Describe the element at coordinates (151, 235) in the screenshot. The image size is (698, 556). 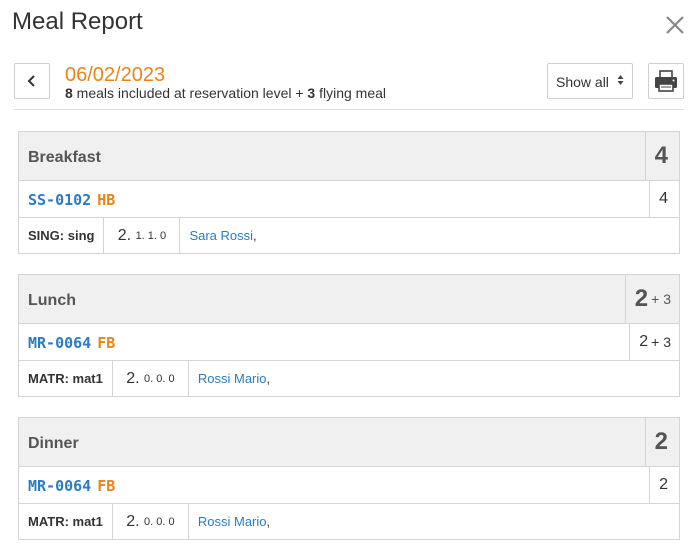
I see `pax-children: 1. 1. 0` at that location.